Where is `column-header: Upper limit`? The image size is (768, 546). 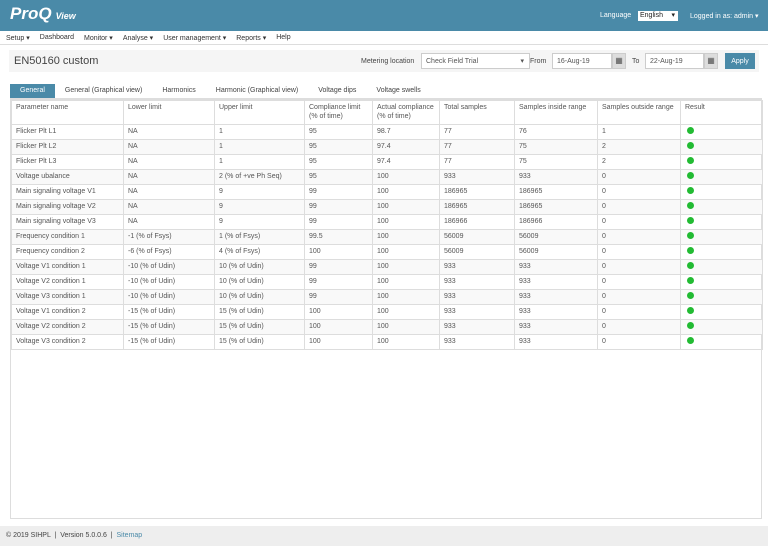
column-header: Upper limit is located at coordinates (259, 112).